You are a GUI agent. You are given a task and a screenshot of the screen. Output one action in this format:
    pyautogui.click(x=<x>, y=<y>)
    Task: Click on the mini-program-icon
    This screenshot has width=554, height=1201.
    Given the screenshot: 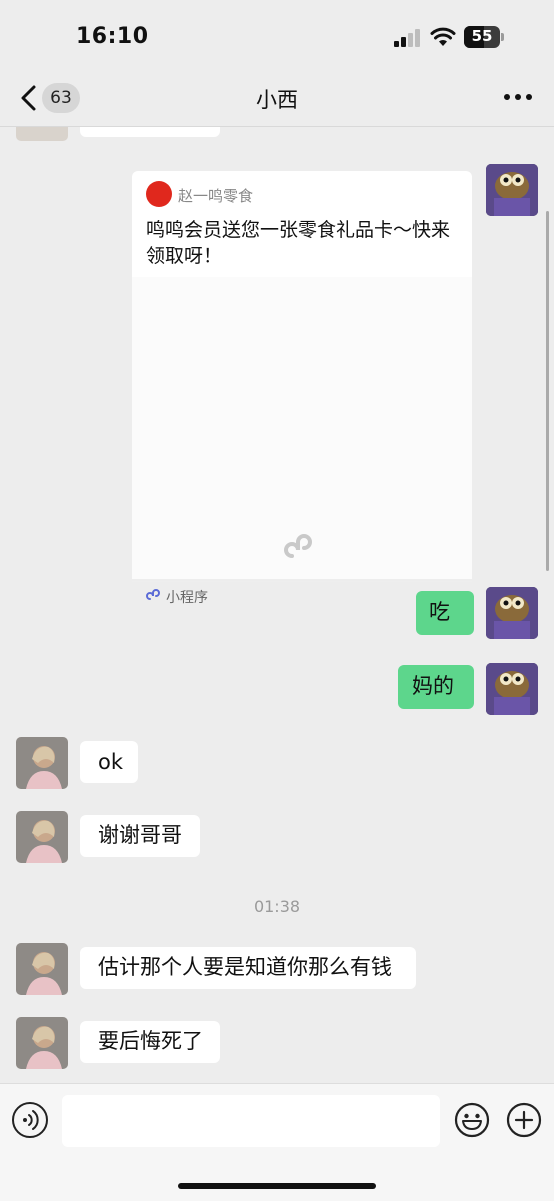 What is the action you would take?
    pyautogui.click(x=153, y=594)
    